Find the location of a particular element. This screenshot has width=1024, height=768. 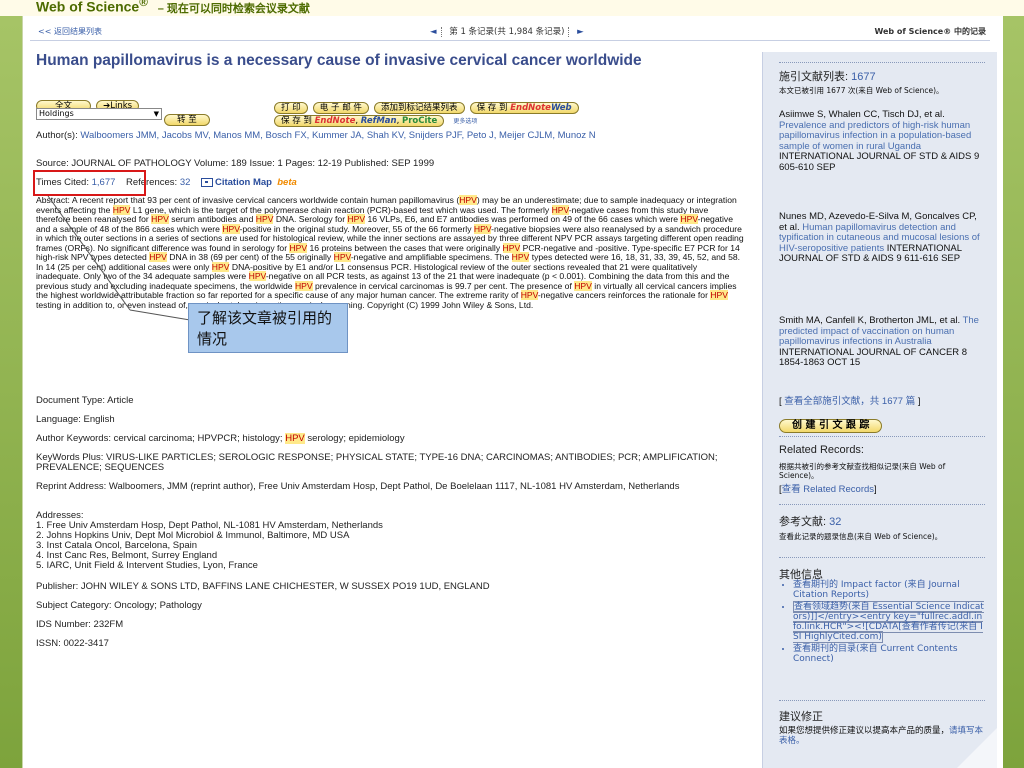

related-heading: Related Records: is located at coordinates (821, 450).